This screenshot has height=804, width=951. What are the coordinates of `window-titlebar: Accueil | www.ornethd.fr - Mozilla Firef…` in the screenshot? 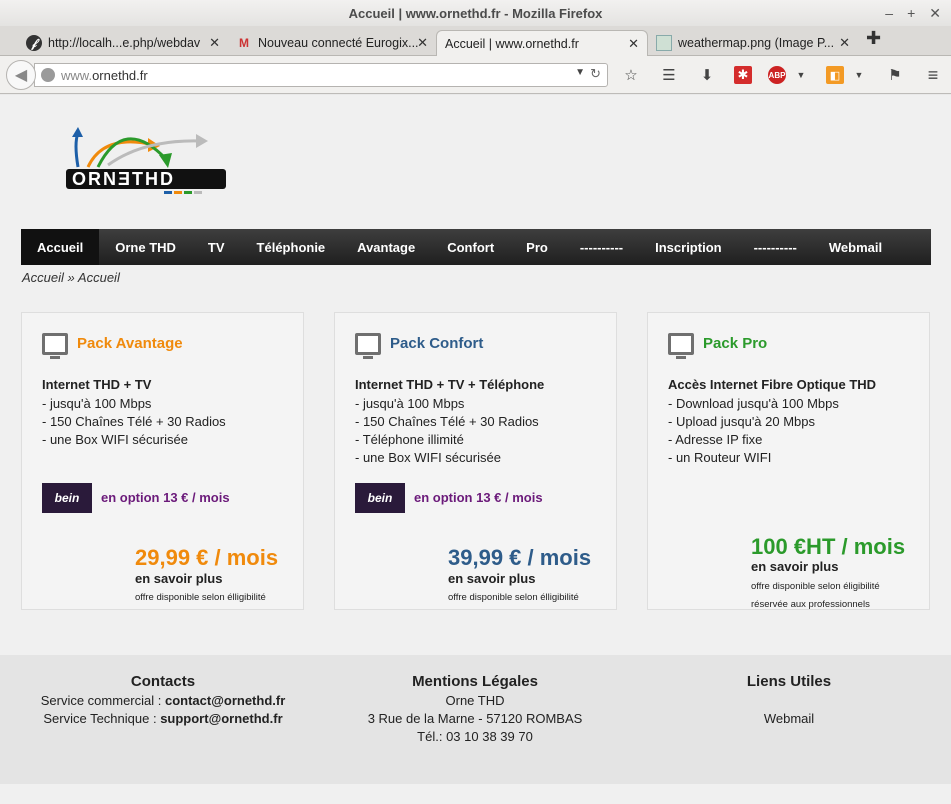 It's located at (475, 13).